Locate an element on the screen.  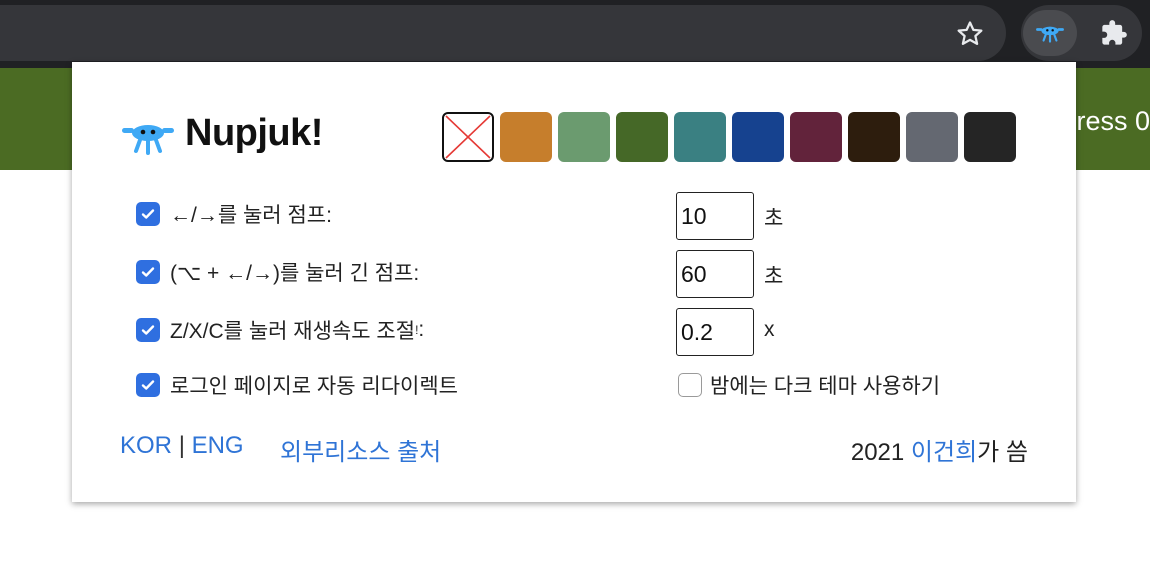
credit-year: 2021 is located at coordinates (877, 452).